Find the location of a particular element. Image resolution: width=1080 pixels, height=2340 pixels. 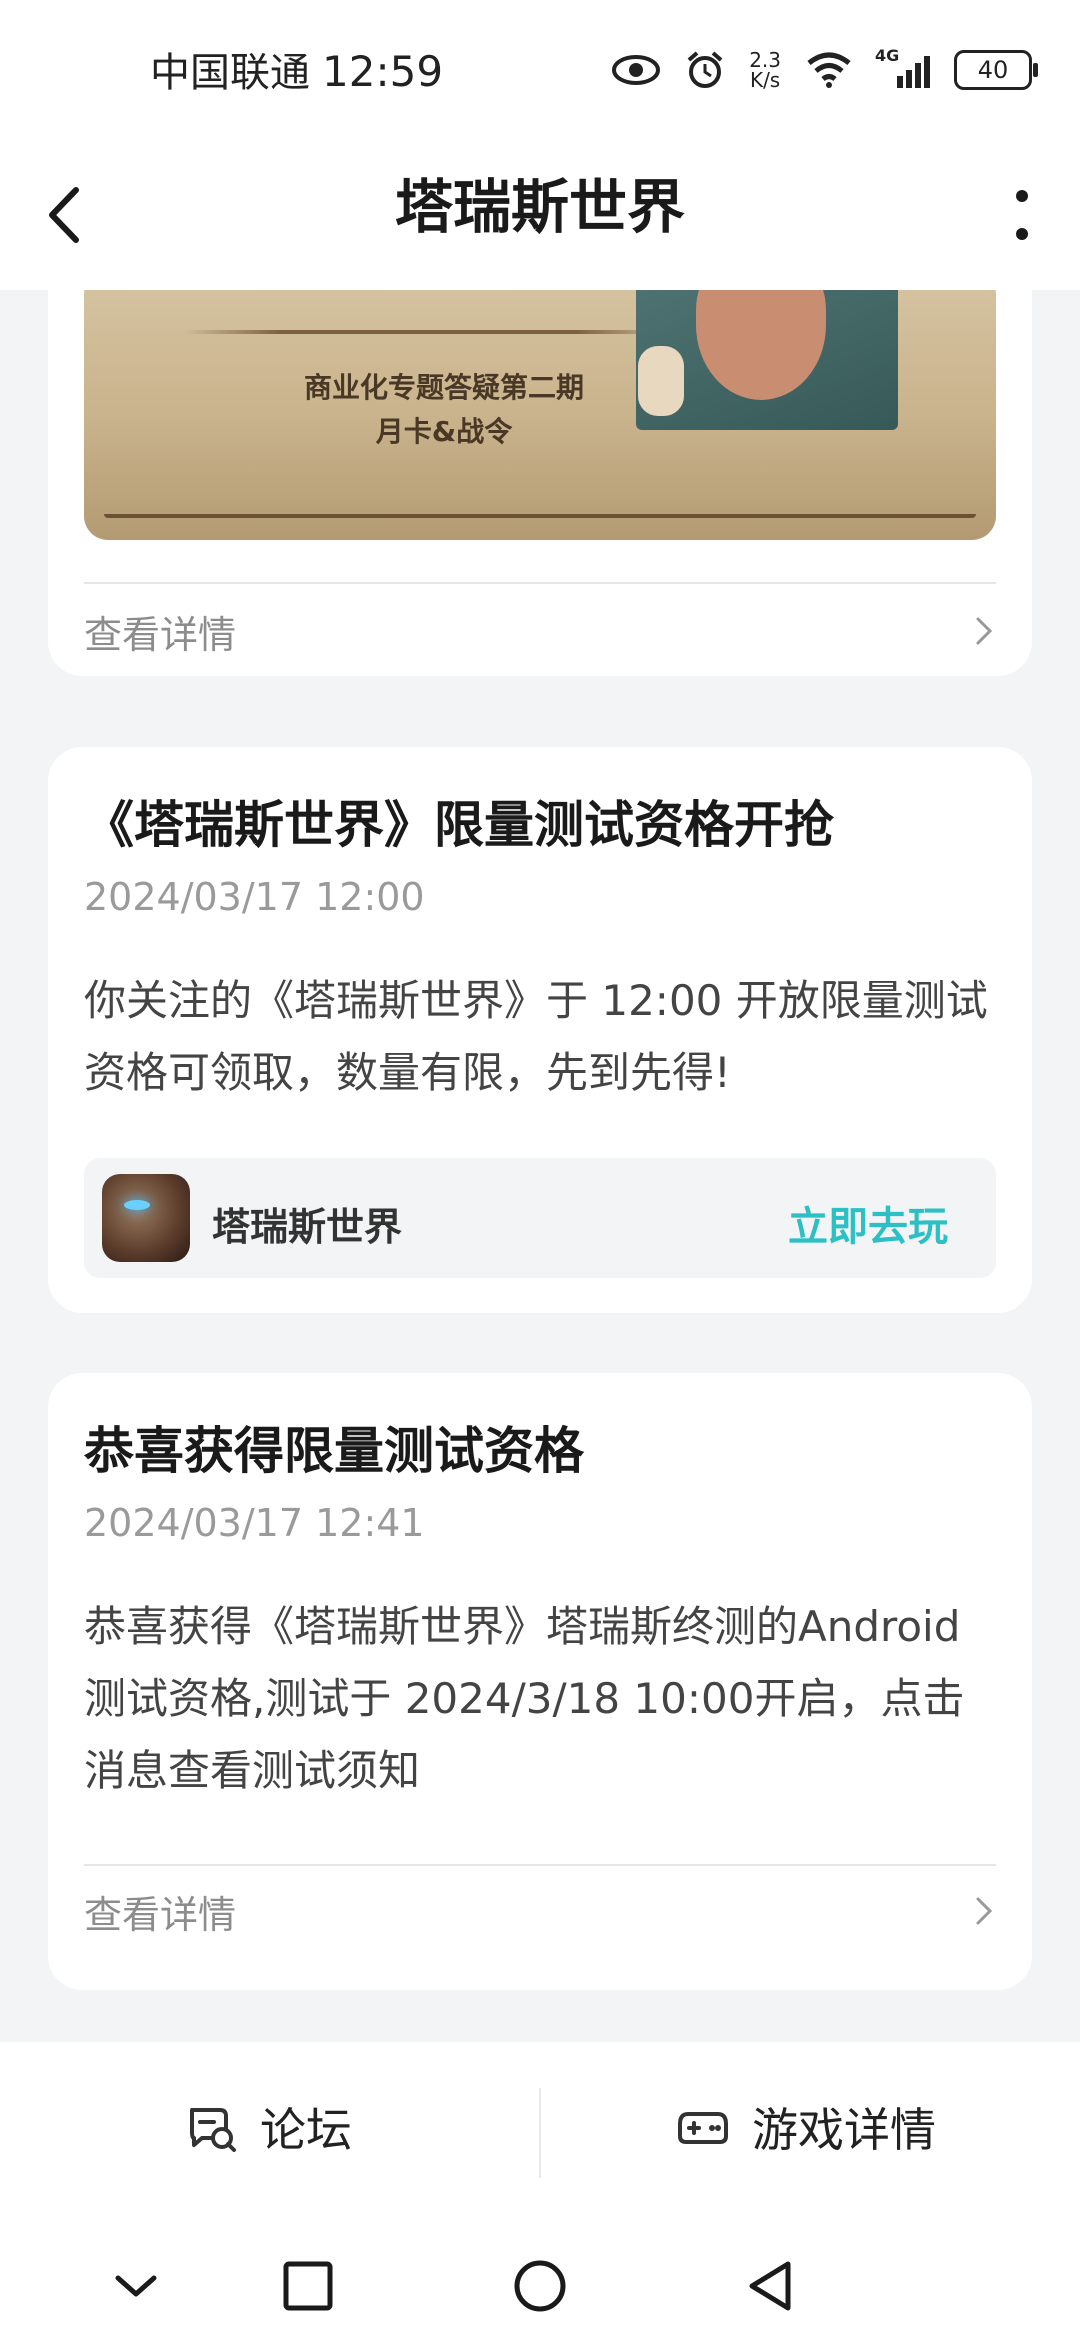

tab-forum: 论坛 is located at coordinates (268, 2127).